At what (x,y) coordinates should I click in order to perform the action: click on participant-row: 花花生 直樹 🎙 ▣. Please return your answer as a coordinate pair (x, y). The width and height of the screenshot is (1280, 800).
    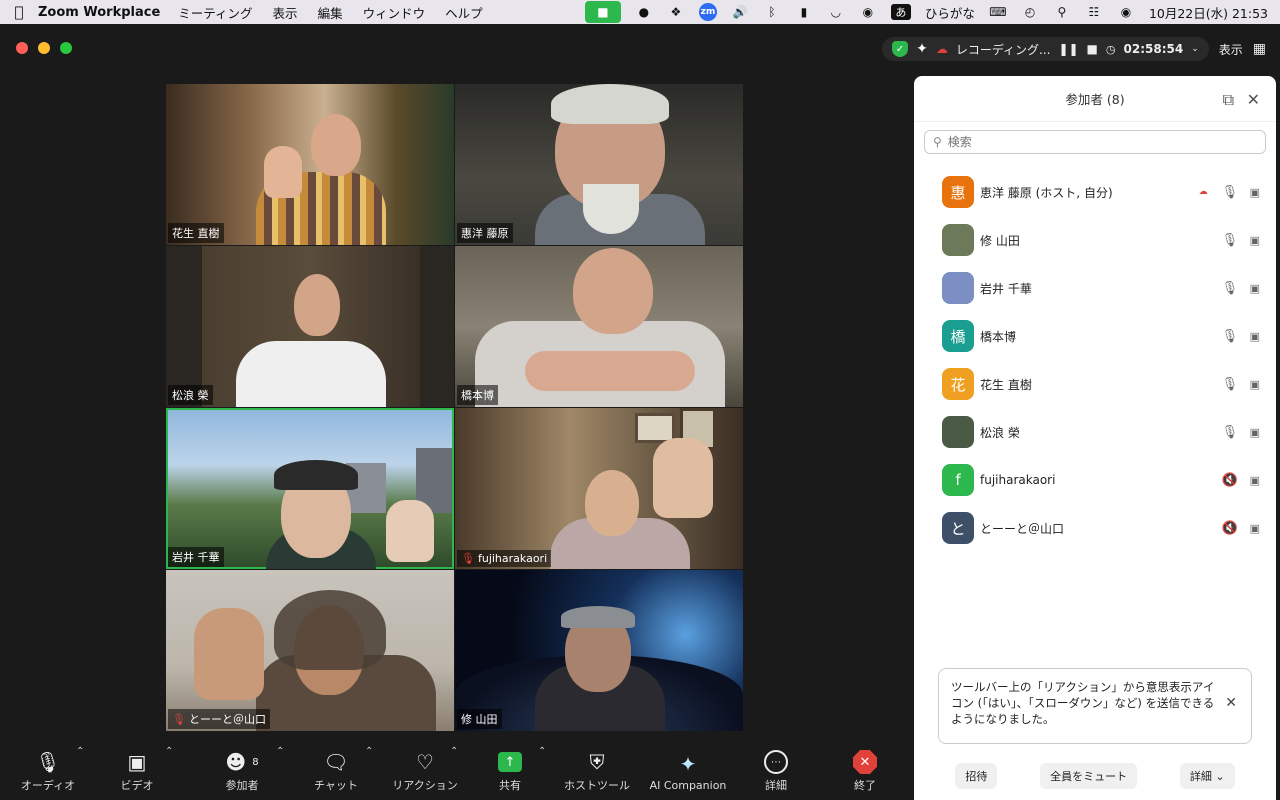
    Looking at the image, I should click on (1095, 384).